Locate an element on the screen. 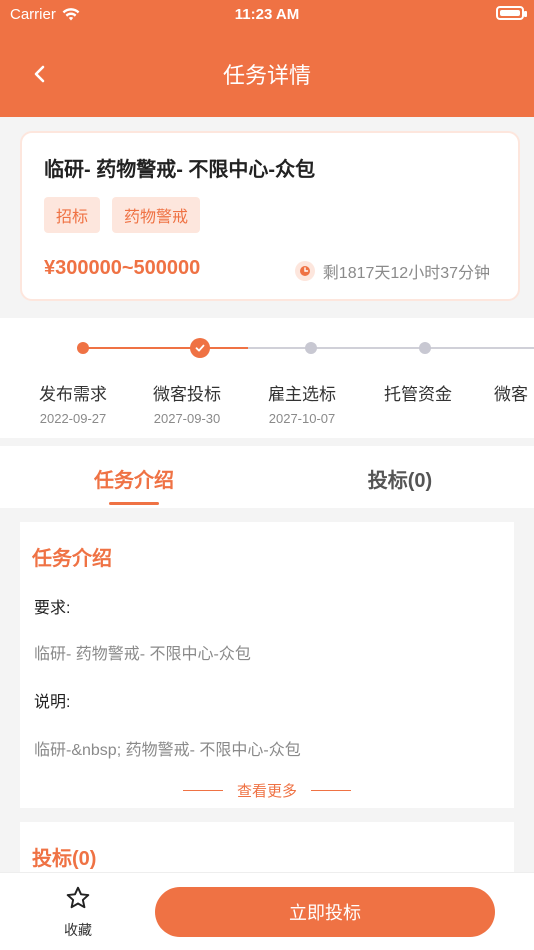  favorite-label: 收藏 is located at coordinates (78, 930).